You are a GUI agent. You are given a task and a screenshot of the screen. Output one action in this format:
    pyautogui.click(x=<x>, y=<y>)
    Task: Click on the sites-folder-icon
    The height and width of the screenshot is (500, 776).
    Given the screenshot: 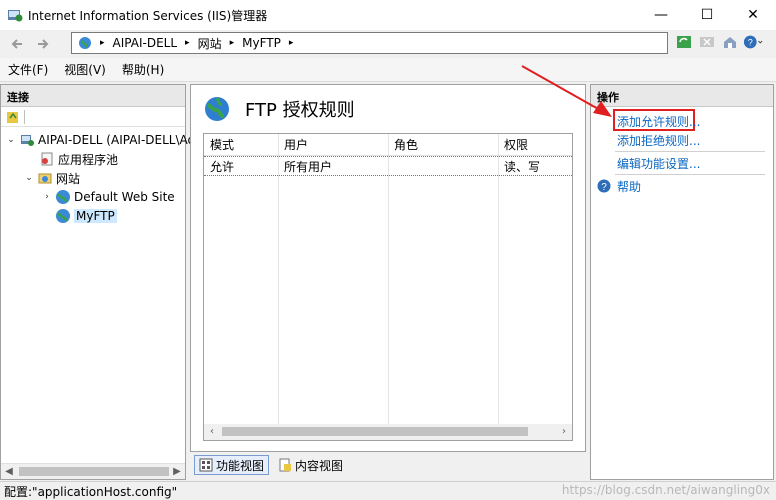 What is the action you would take?
    pyautogui.click(x=45, y=178)
    